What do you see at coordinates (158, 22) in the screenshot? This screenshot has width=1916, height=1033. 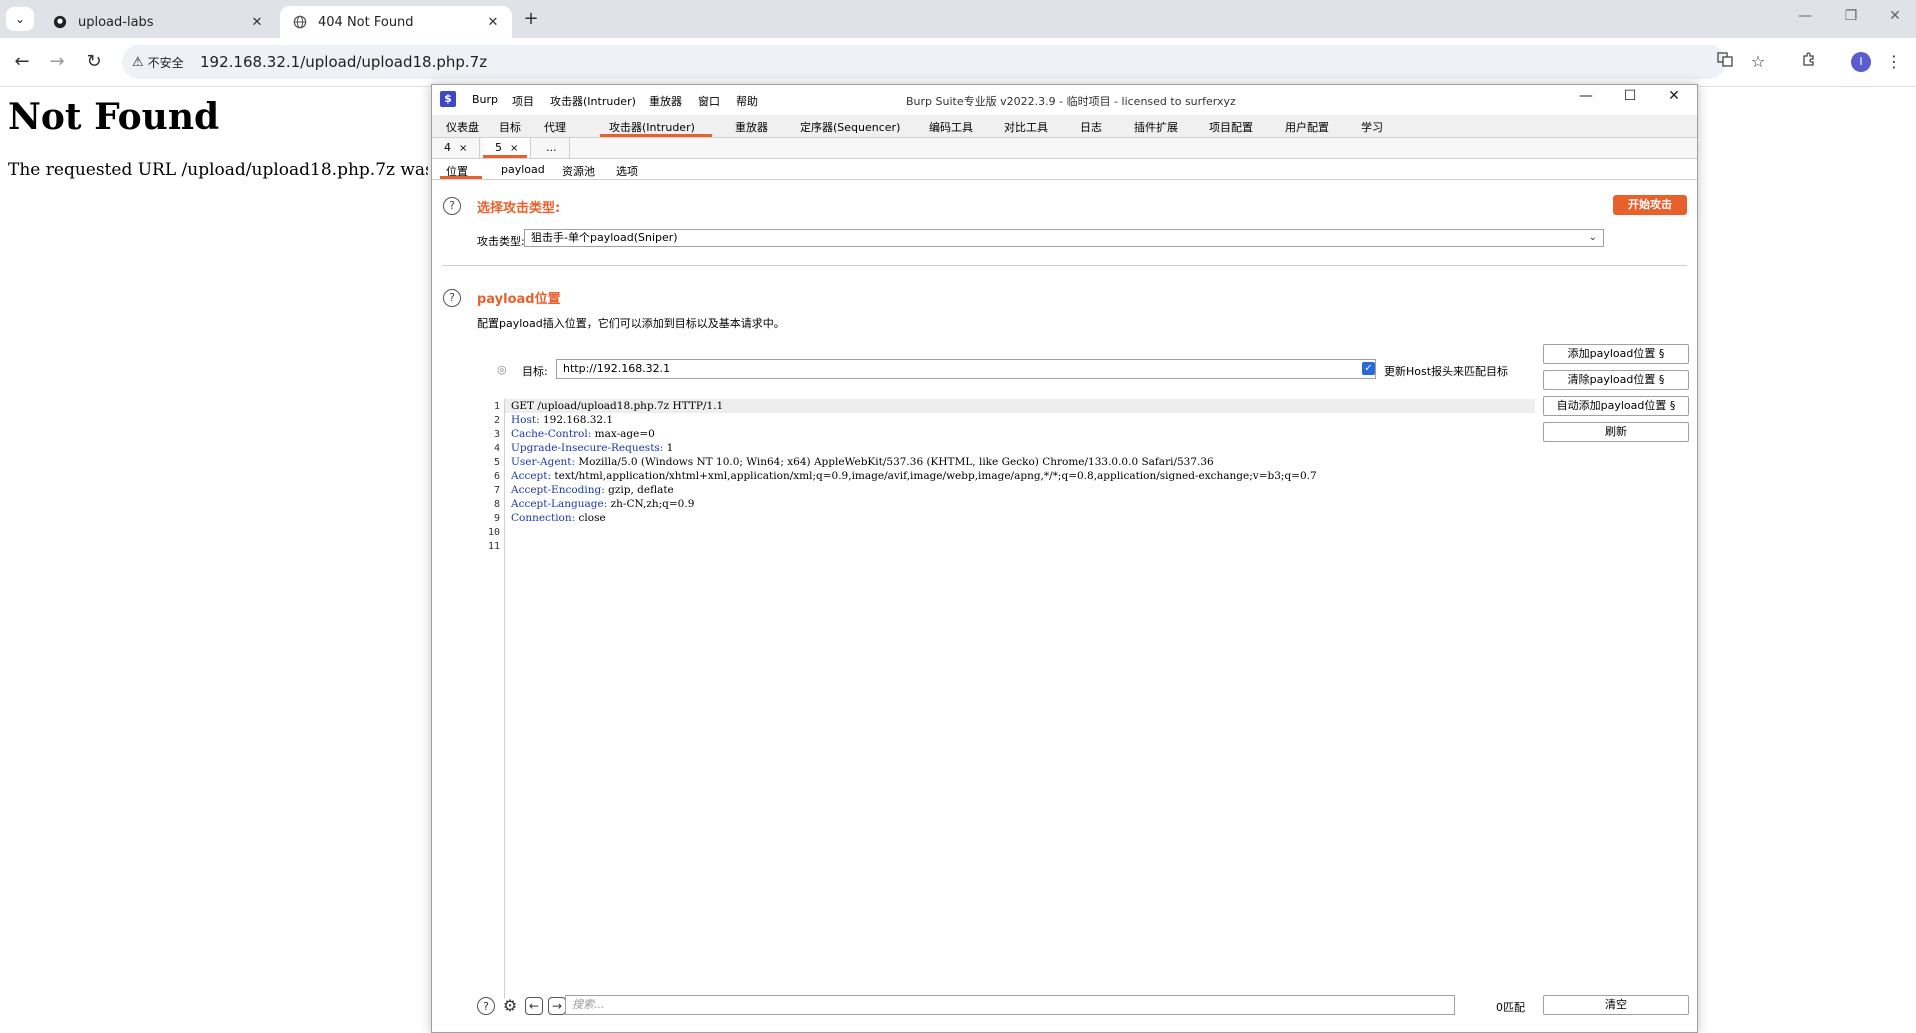 I see `browser-tab-upload-labs: upload-labs ✕` at bounding box center [158, 22].